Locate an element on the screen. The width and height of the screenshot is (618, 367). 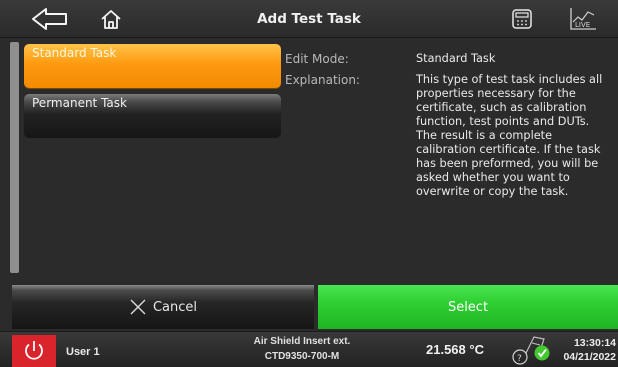
back-arrow-icon is located at coordinates (49, 19).